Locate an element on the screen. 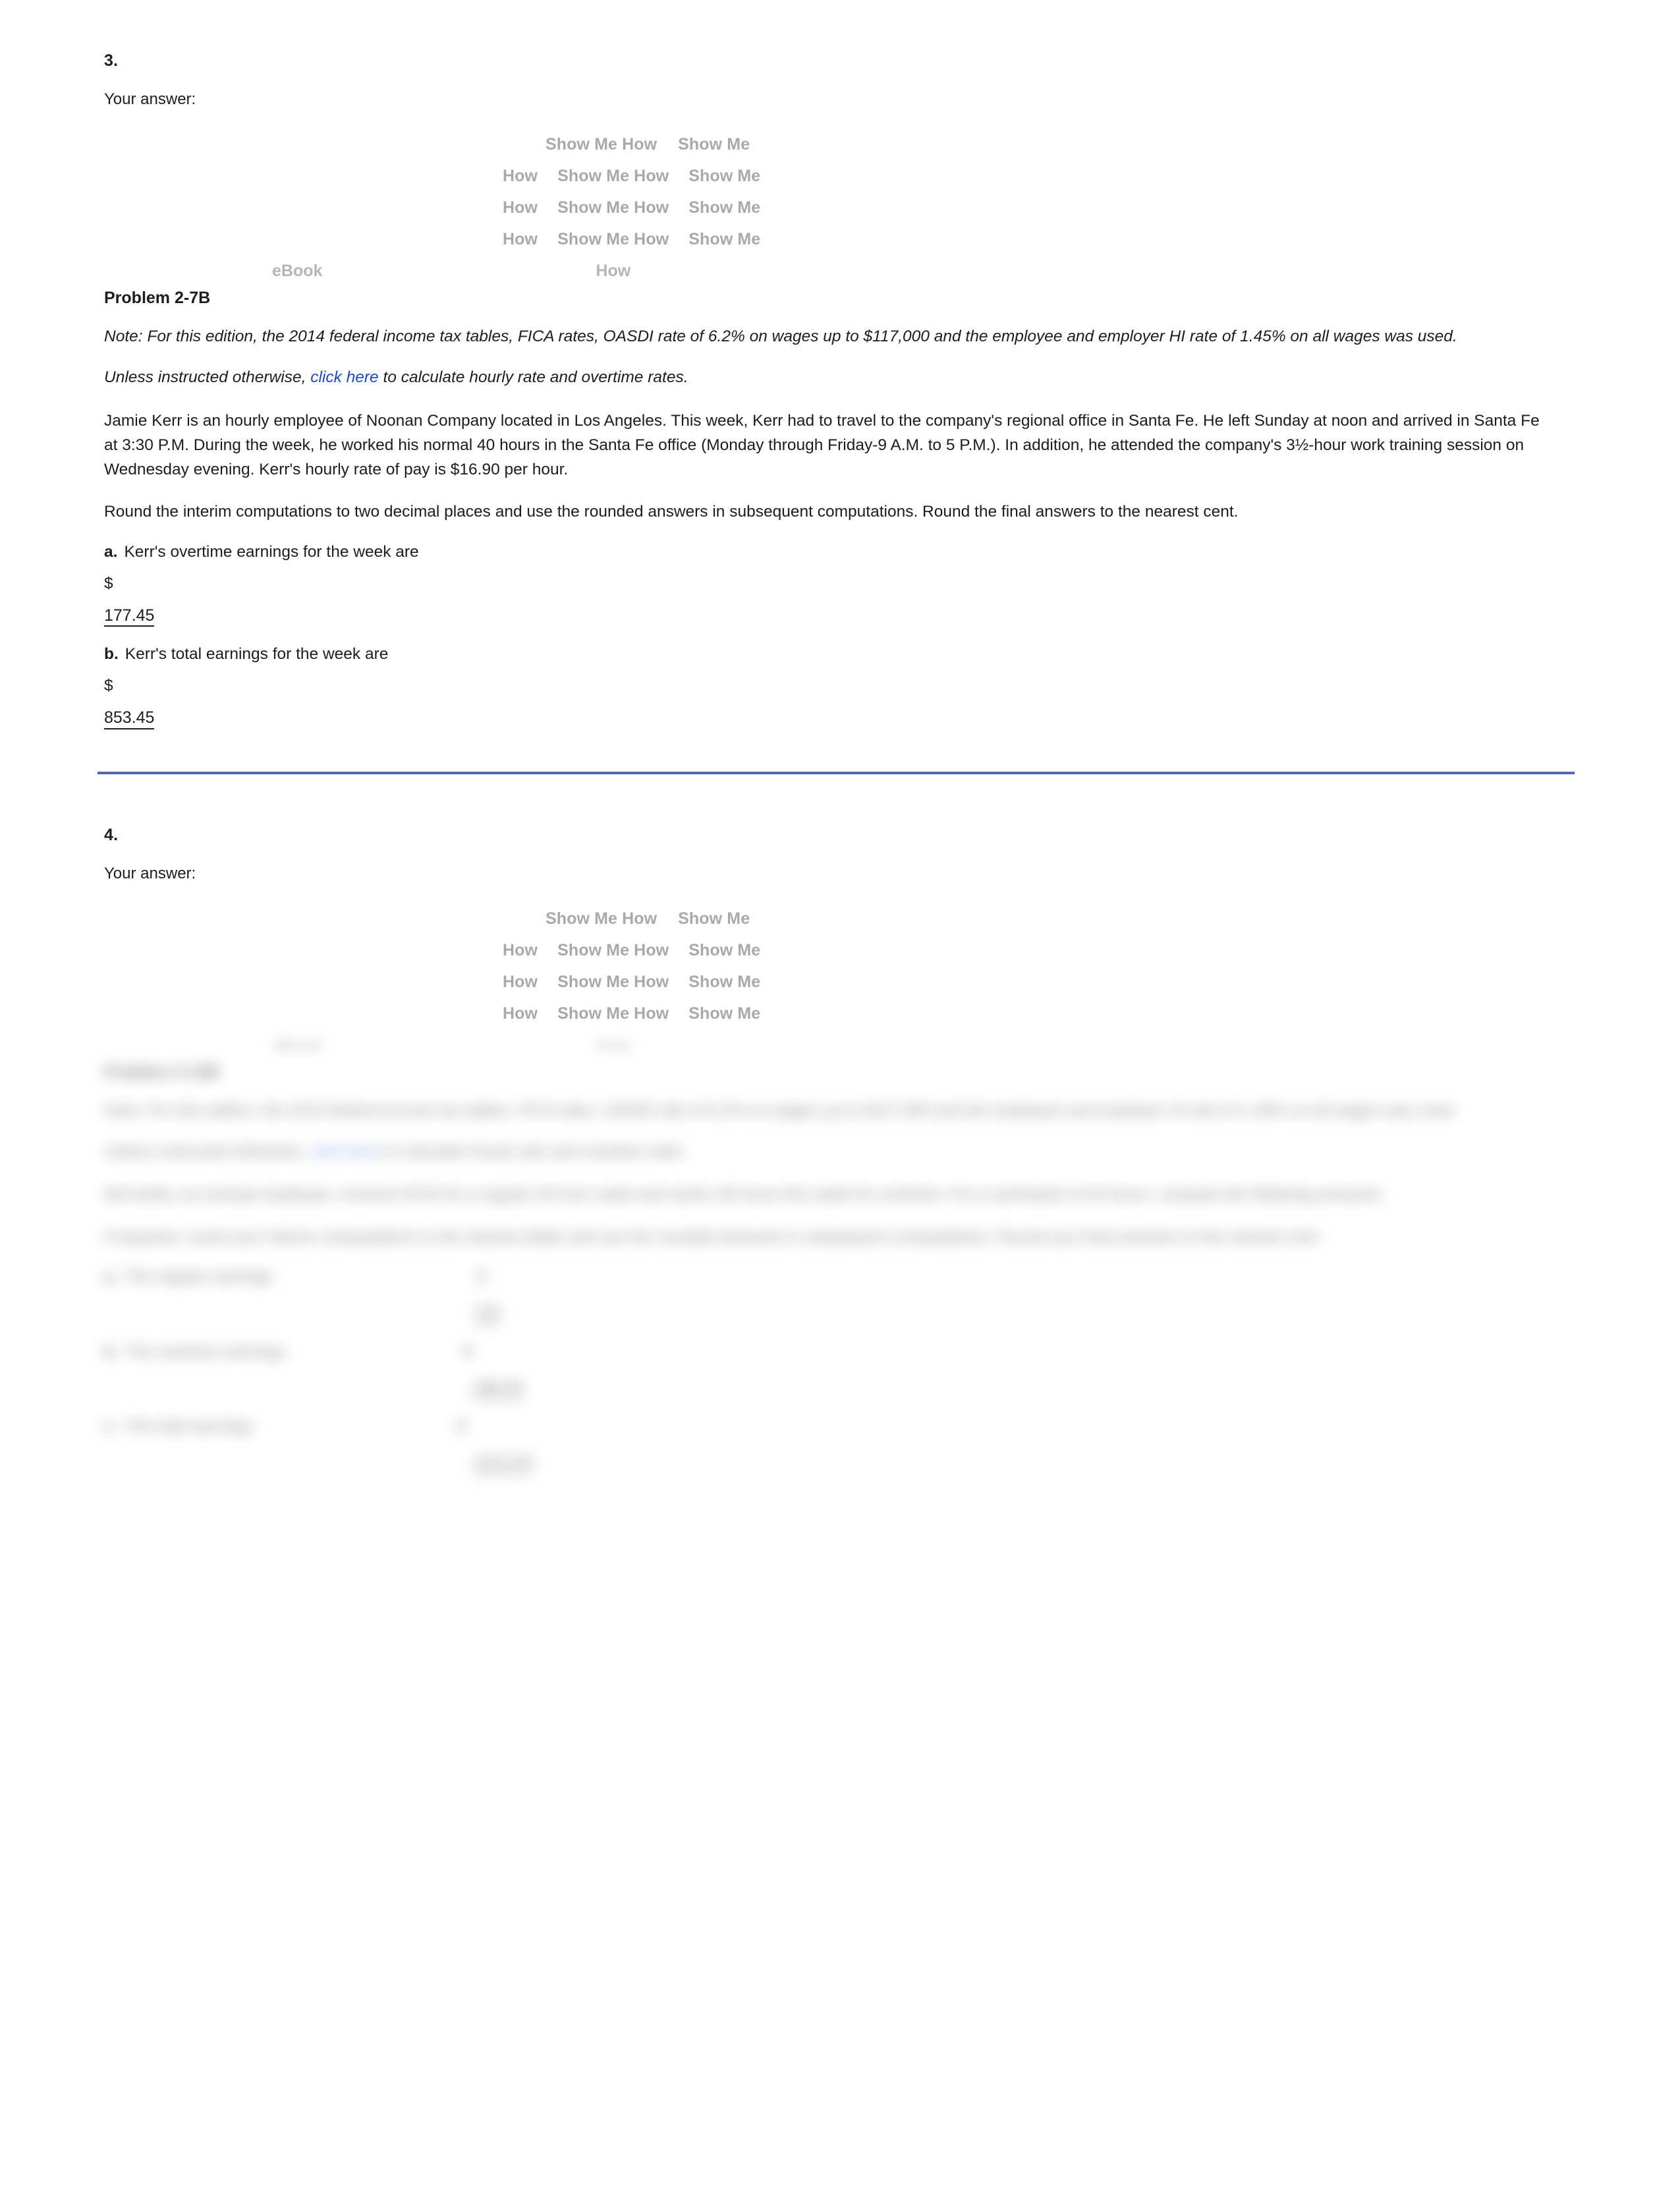 The height and width of the screenshot is (2199, 1680). answer-value: 288.00 is located at coordinates (498, 1389).